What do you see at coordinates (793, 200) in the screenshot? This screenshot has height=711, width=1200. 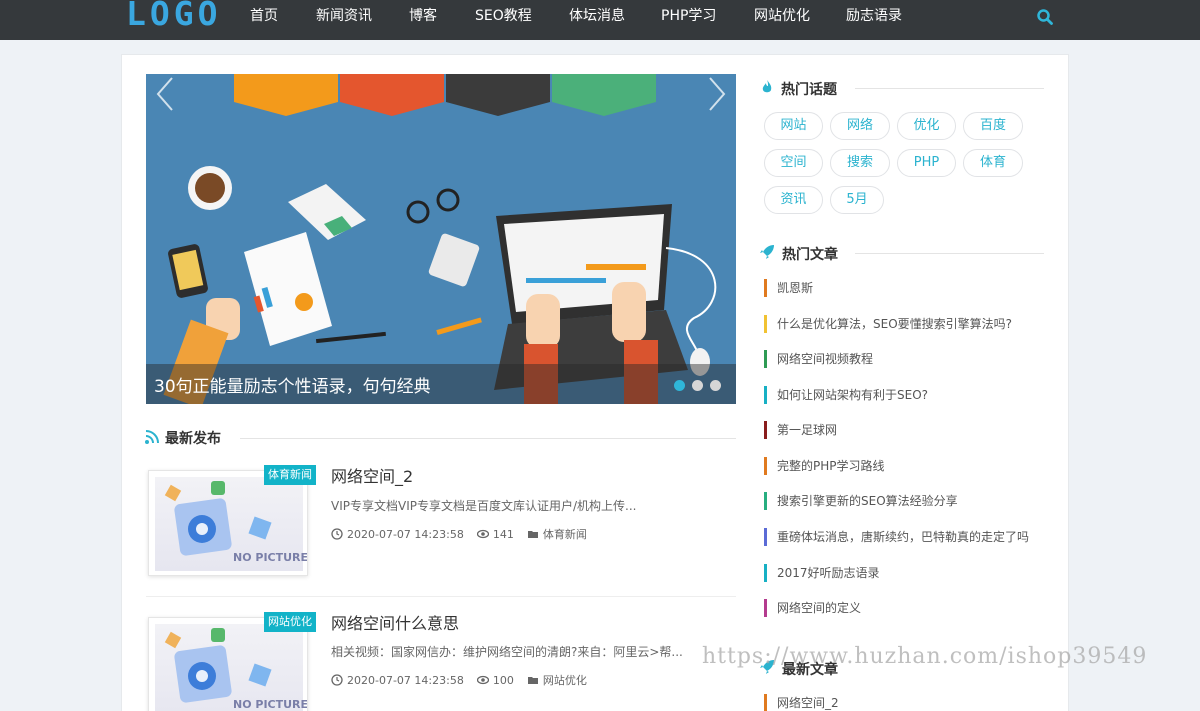 I see `tag-item: 资讯` at bounding box center [793, 200].